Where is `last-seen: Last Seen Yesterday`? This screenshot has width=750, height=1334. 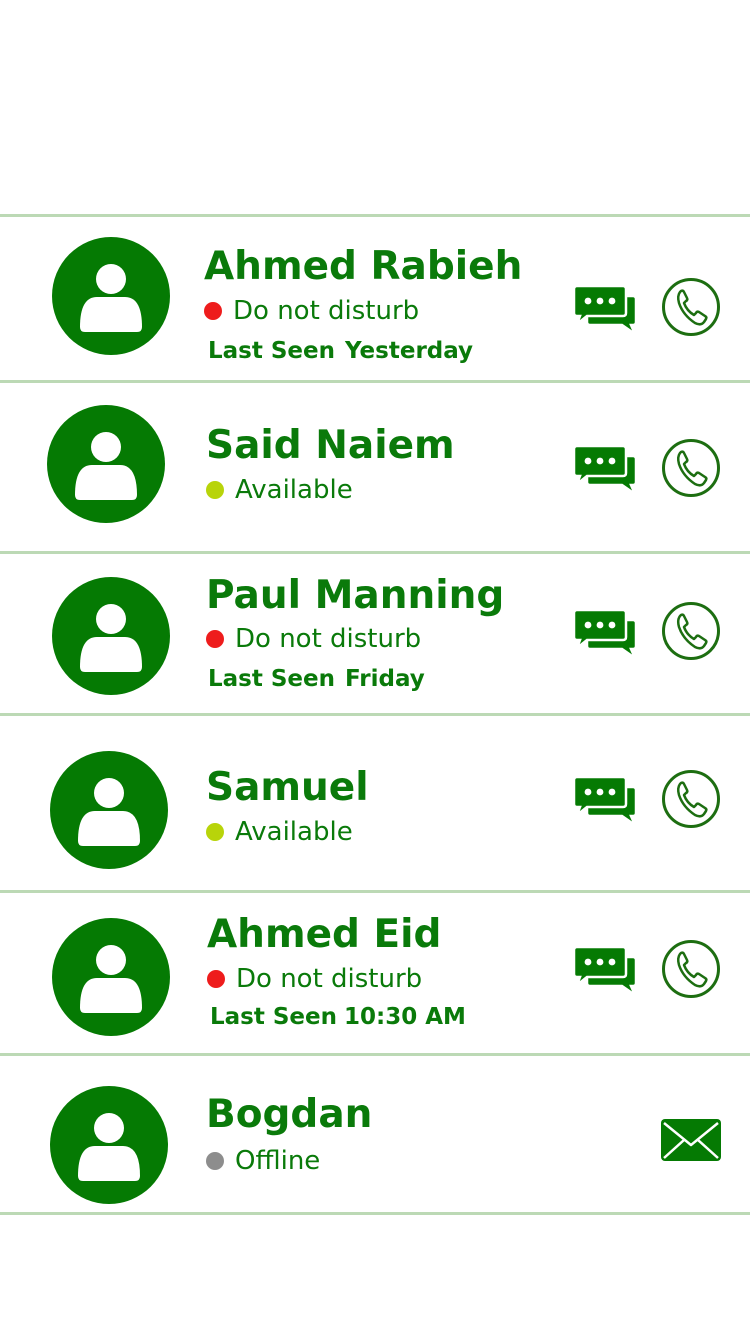 last-seen: Last Seen Yesterday is located at coordinates (340, 351).